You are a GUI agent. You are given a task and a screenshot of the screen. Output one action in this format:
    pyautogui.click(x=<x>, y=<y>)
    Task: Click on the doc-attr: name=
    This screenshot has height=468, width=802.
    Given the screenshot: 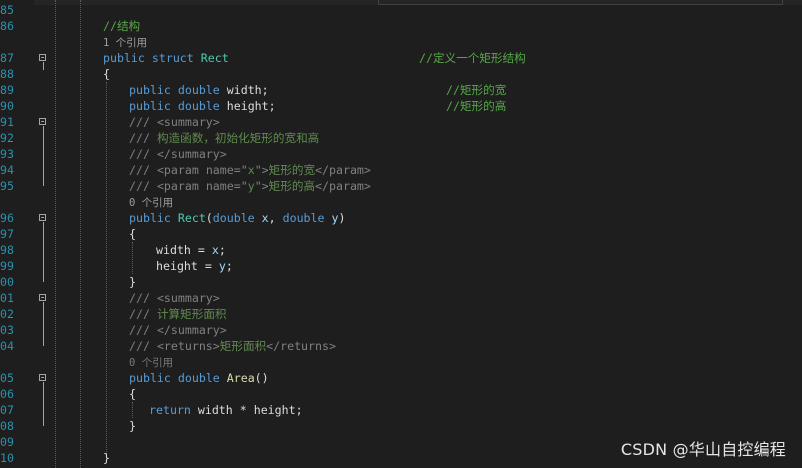 What is the action you would take?
    pyautogui.click(x=223, y=186)
    